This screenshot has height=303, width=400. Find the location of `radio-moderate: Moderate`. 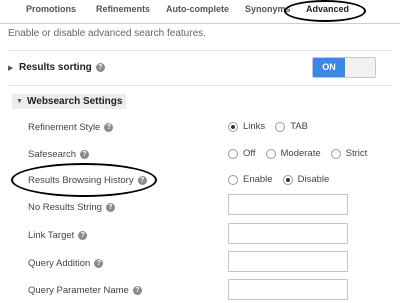

radio-moderate: Moderate is located at coordinates (293, 153).